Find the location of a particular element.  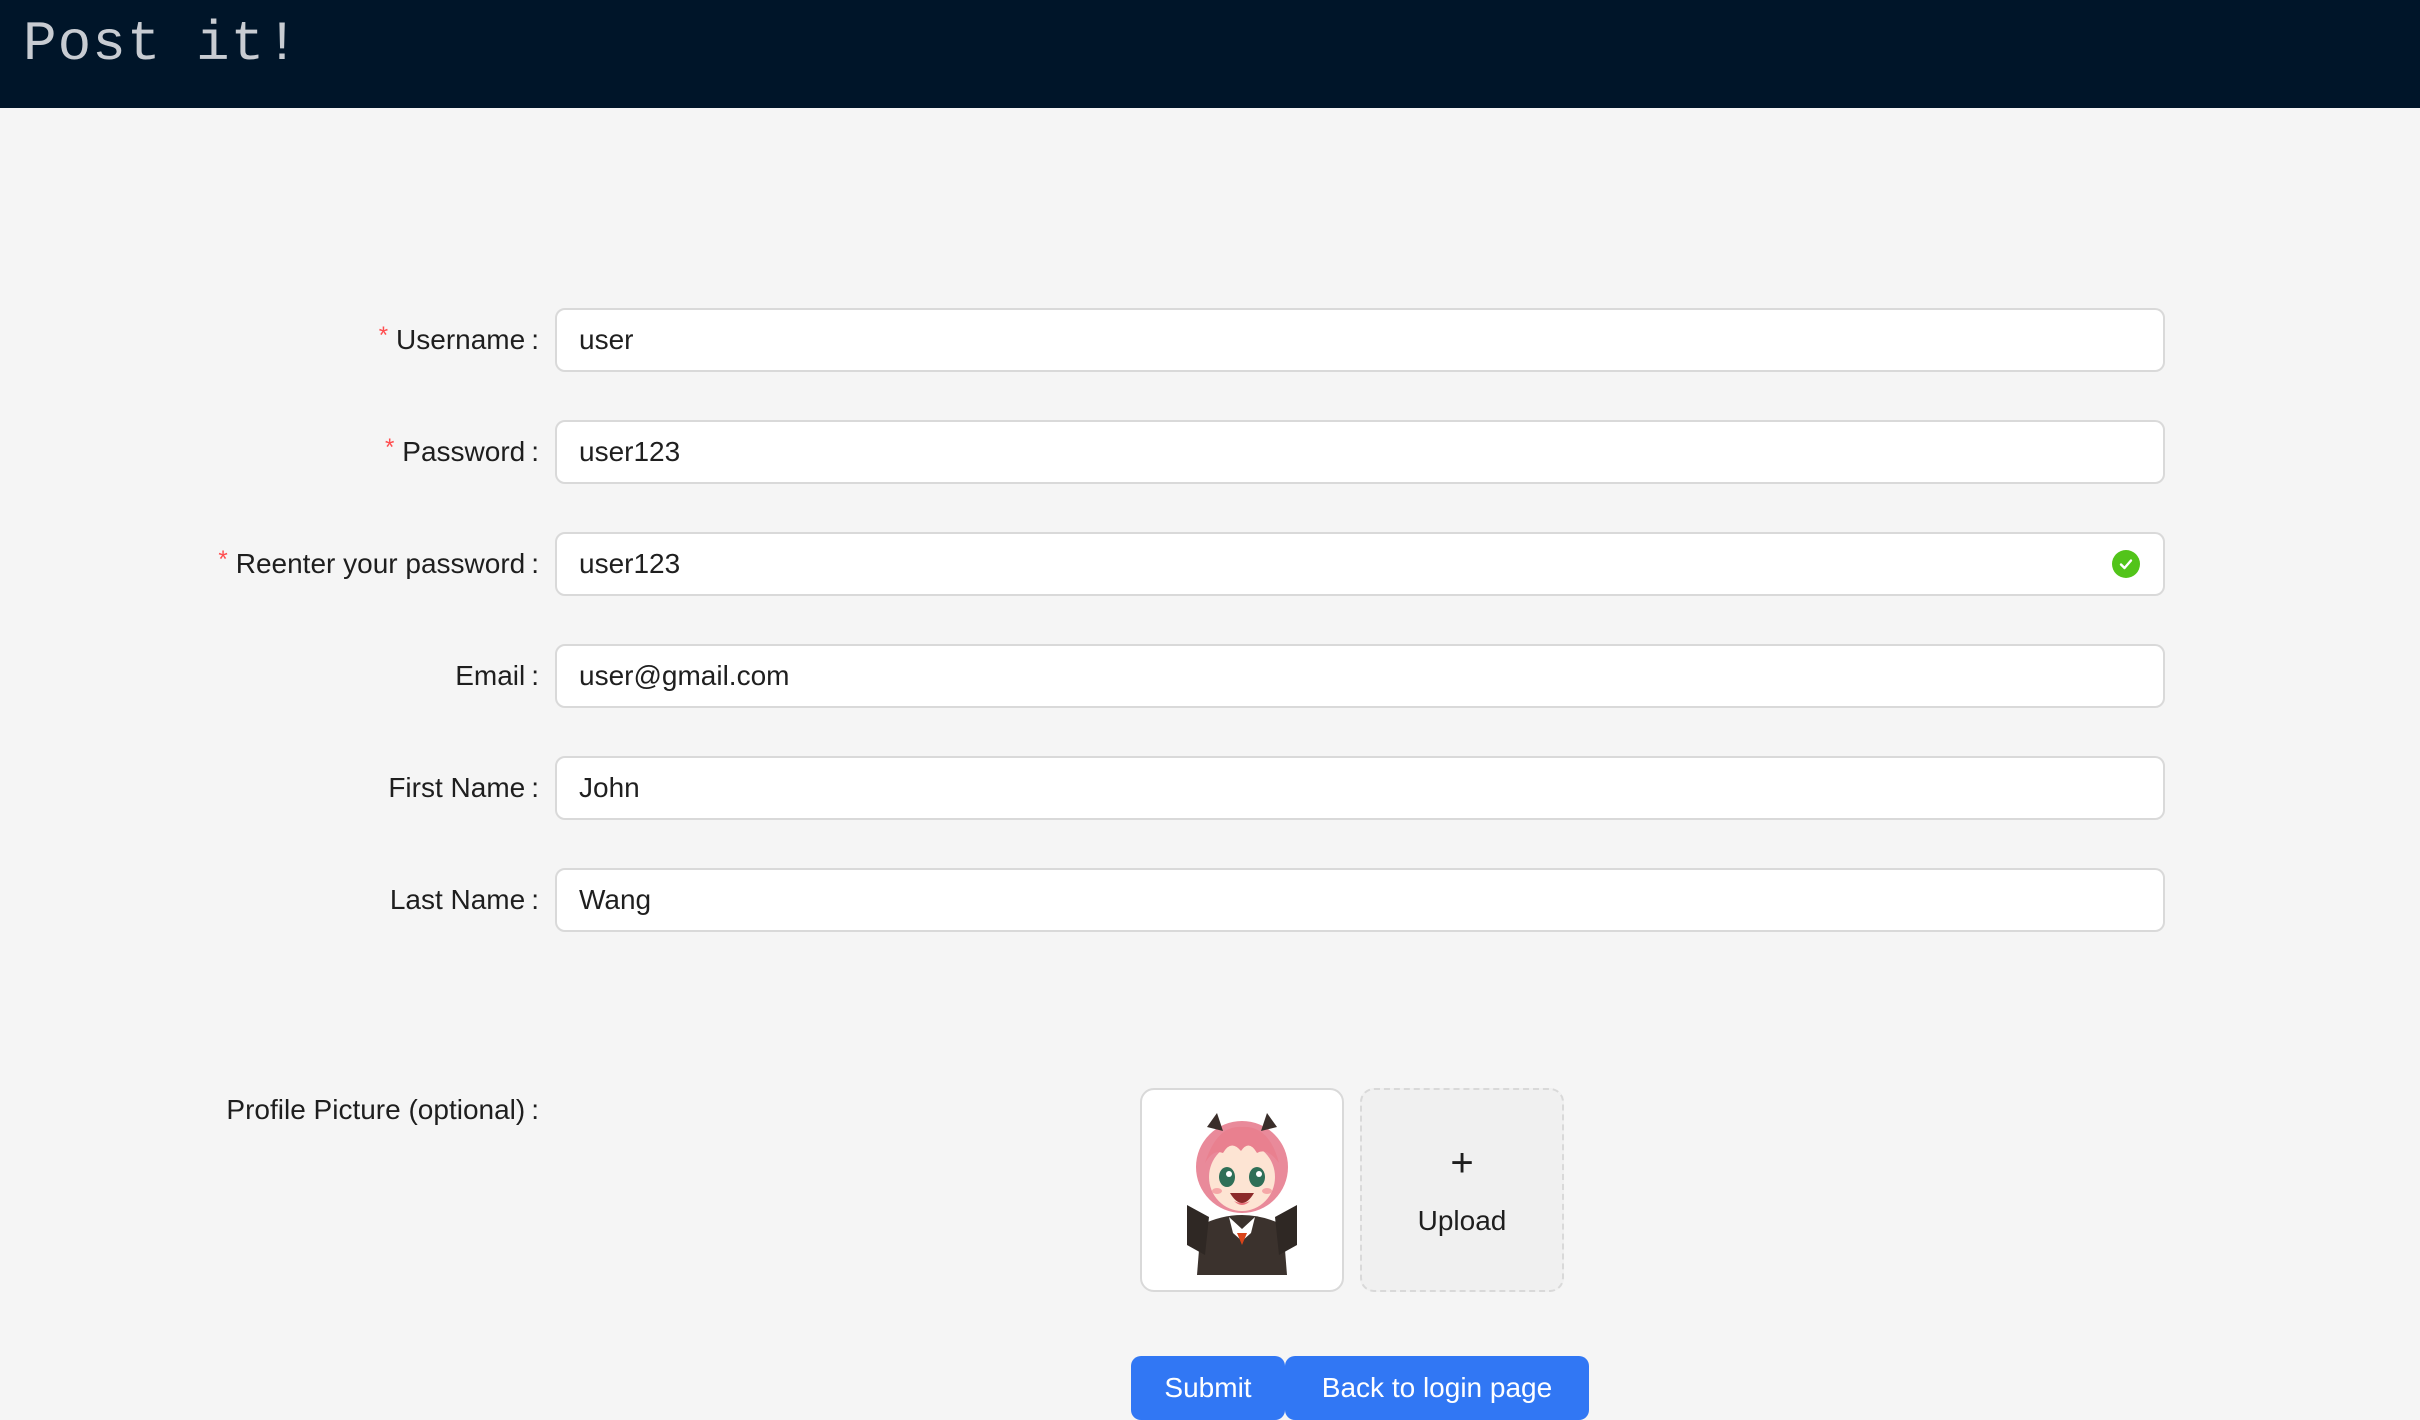

submit-button: Submit is located at coordinates (1208, 1388).